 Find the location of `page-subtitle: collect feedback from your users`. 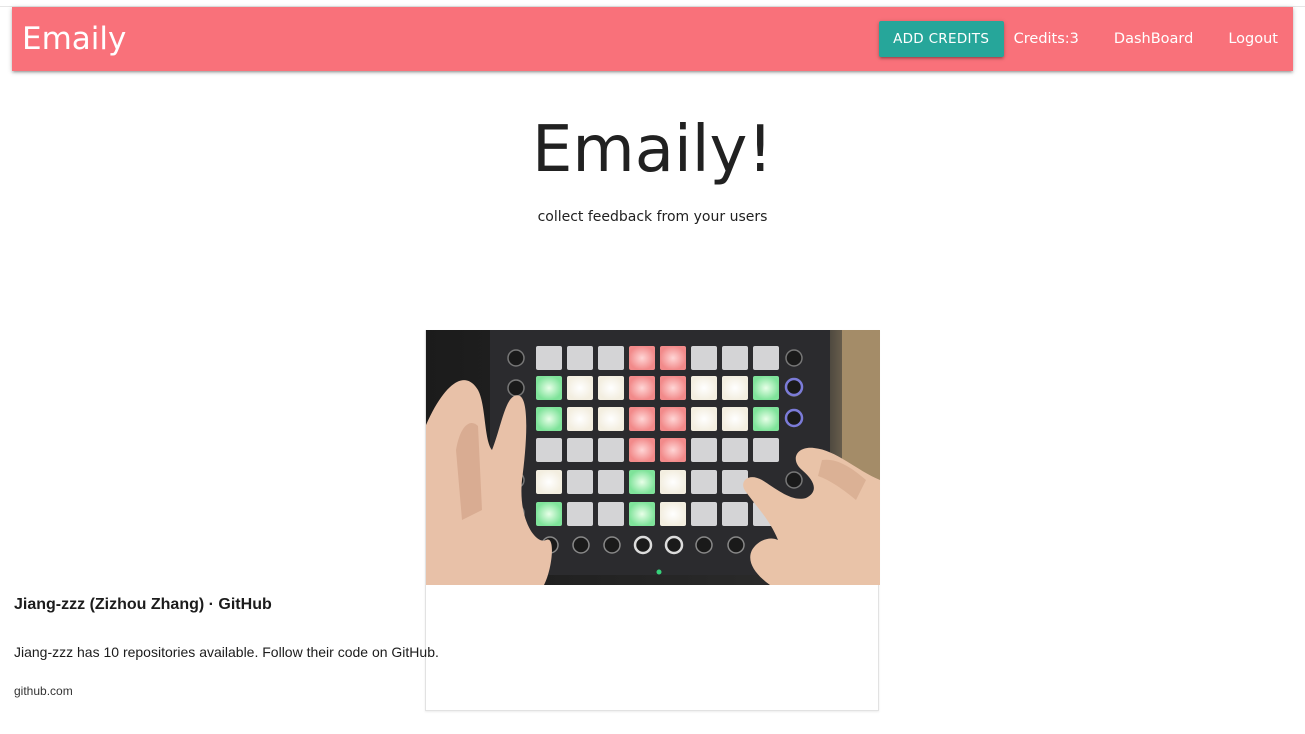

page-subtitle: collect feedback from your users is located at coordinates (652, 217).